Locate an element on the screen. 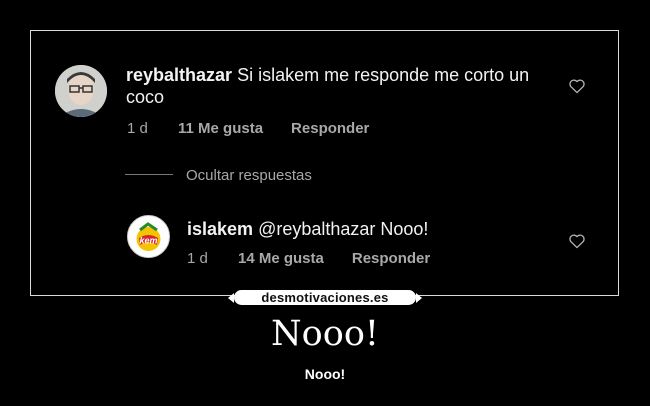  avatar-islakem: kem is located at coordinates (148, 236).